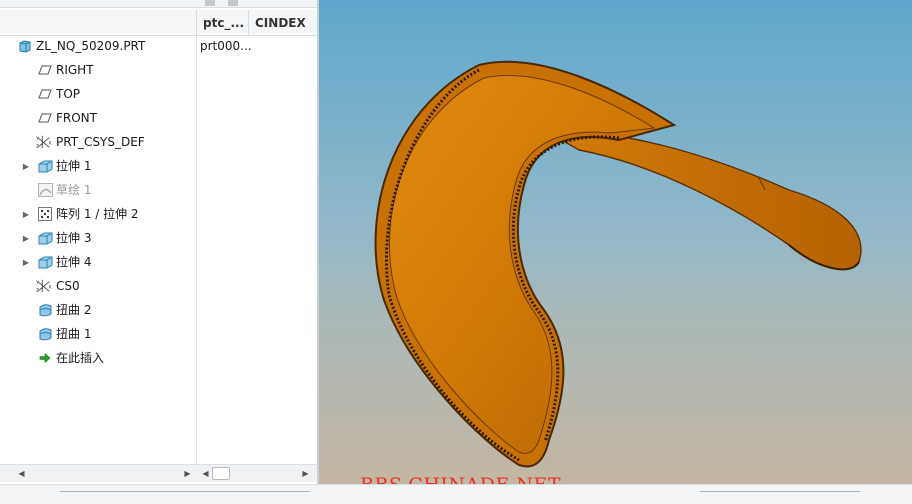 The image size is (912, 504). I want to click on tree-item-label: 拉伸 1, so click(74, 166).